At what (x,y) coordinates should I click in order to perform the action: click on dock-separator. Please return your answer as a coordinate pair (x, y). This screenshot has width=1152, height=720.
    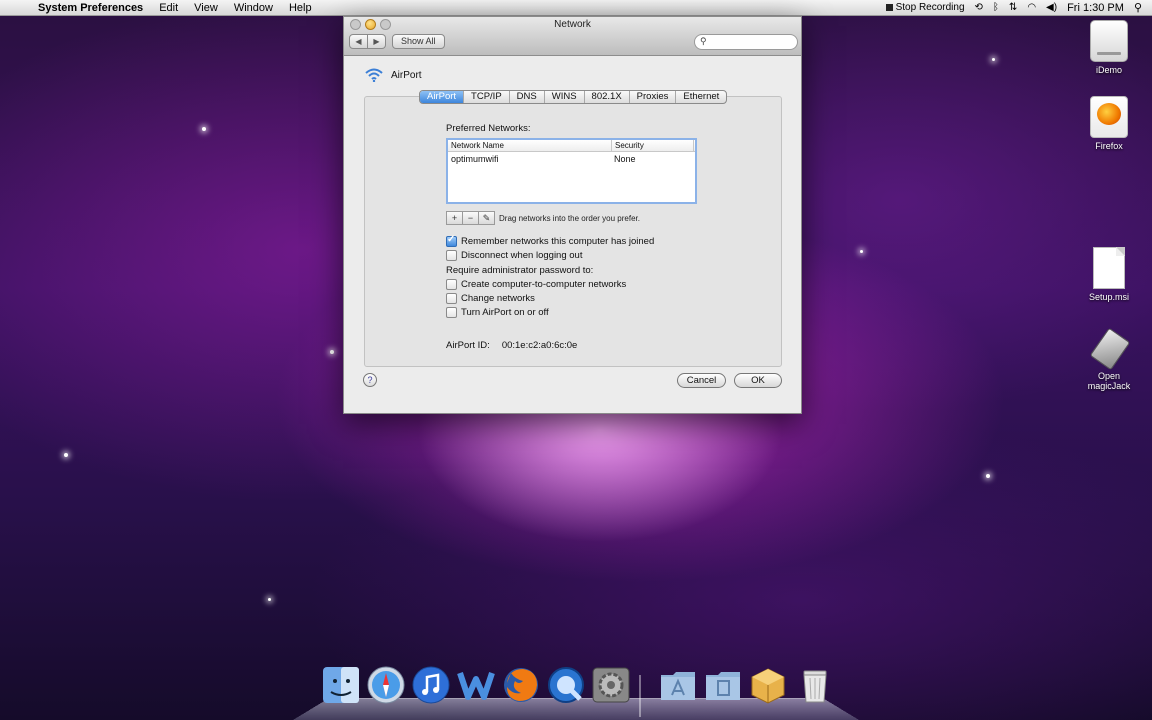
    Looking at the image, I should click on (640, 696).